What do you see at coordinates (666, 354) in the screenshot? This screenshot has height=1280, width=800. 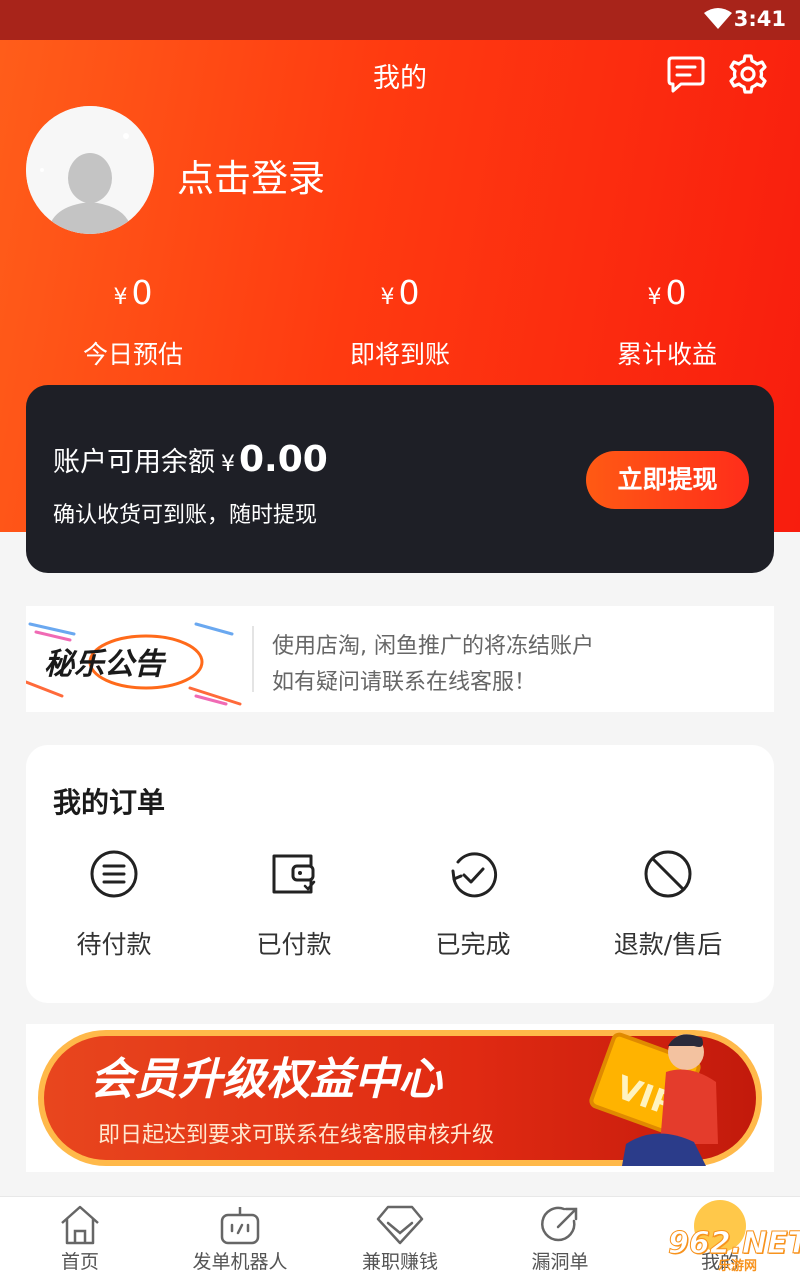 I see `stat-label: 累计收益` at bounding box center [666, 354].